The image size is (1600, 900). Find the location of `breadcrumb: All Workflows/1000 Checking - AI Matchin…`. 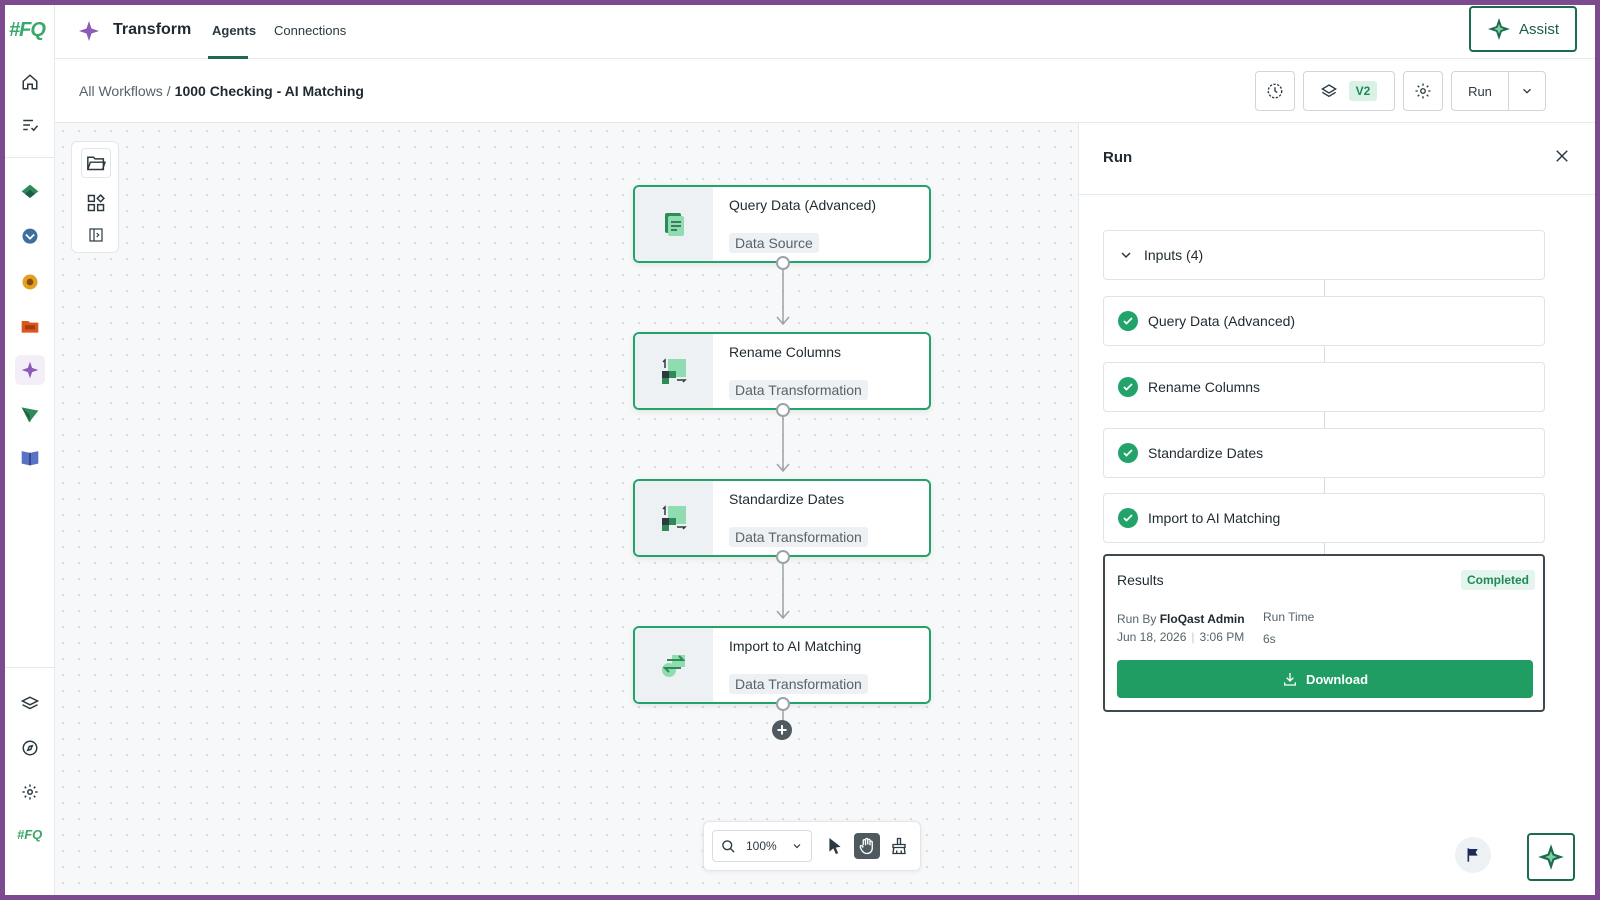

breadcrumb: All Workflows/1000 Checking - AI Matchin… is located at coordinates (221, 91).